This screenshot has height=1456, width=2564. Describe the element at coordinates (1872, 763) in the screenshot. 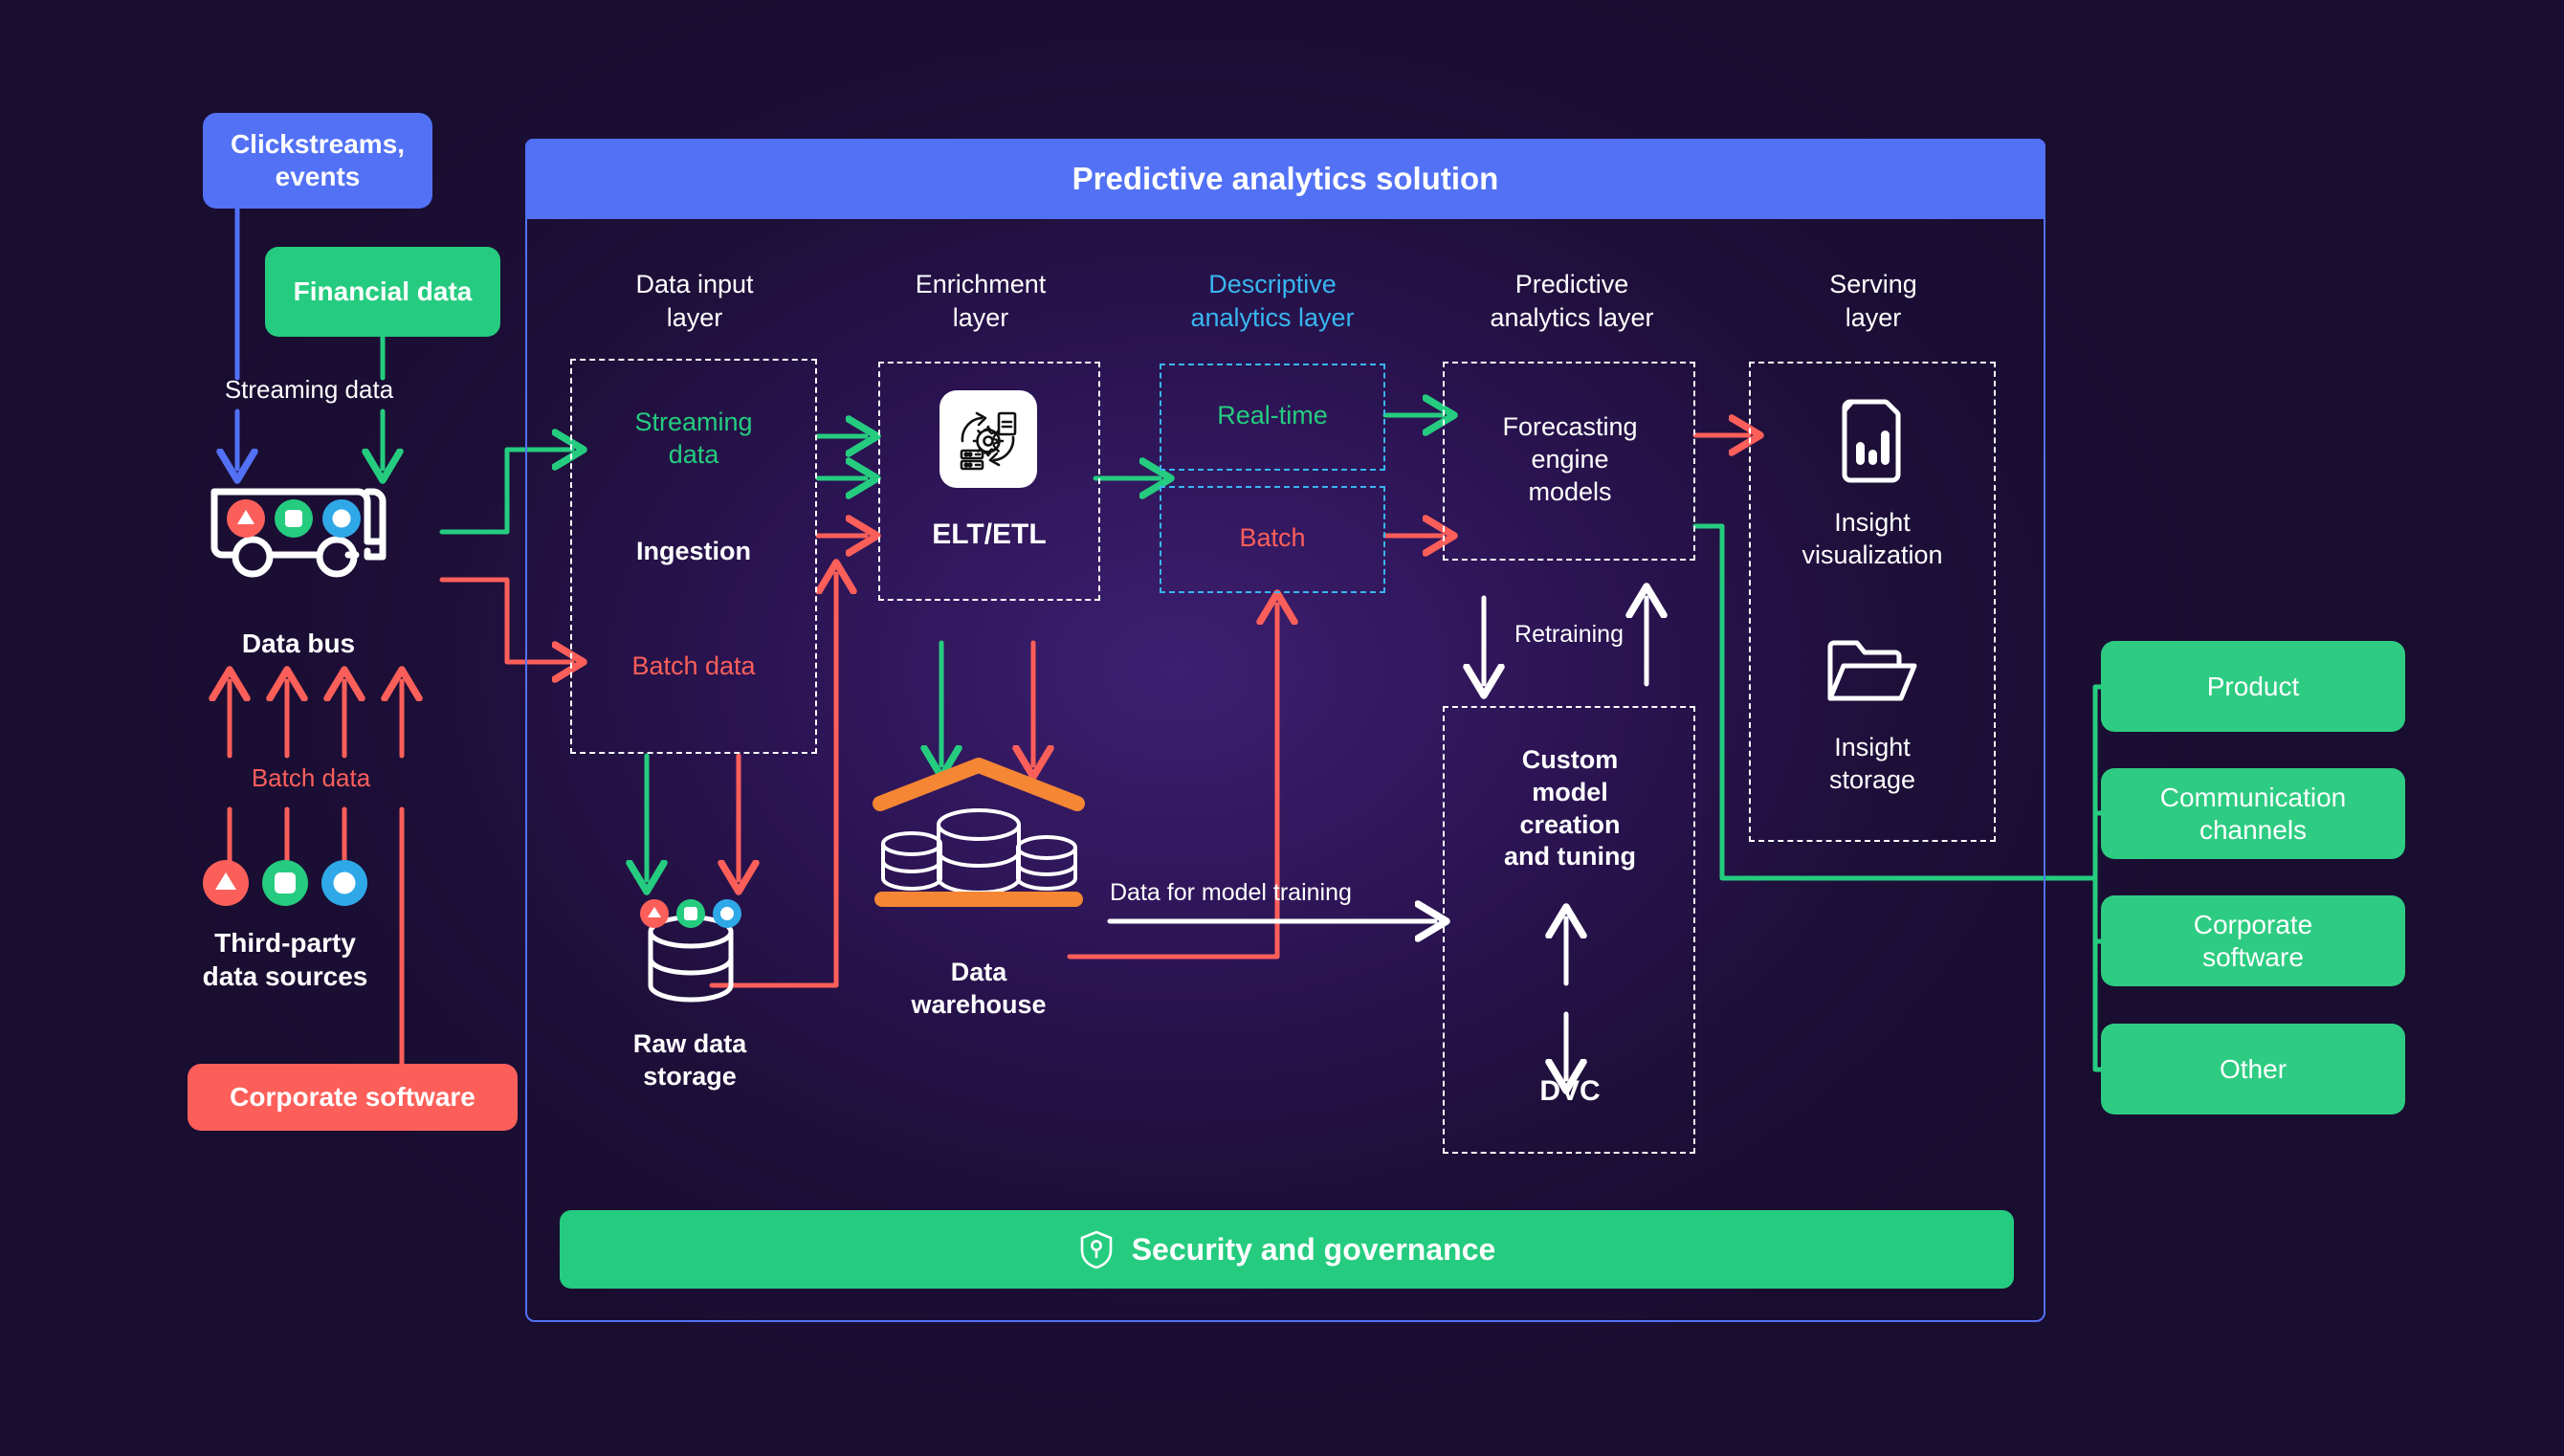

I see `insight-storage-label: Insight storage` at that location.